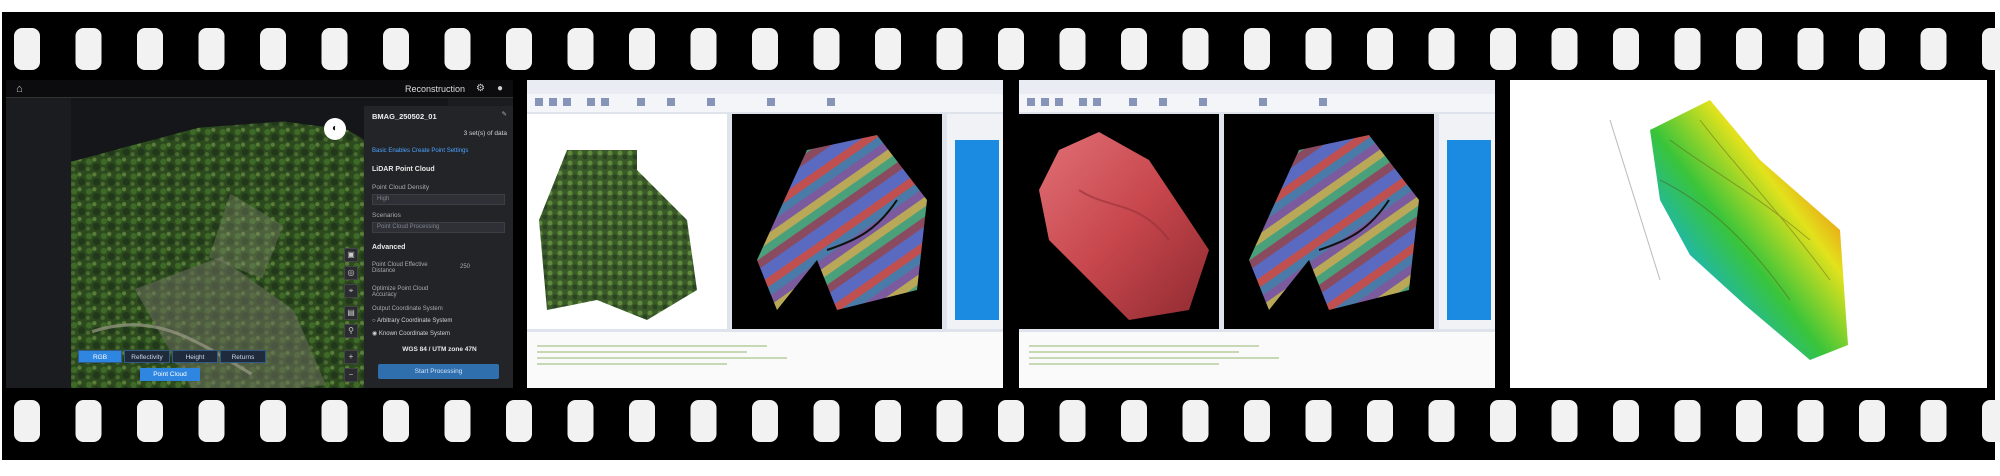 The width and height of the screenshot is (2000, 476). Describe the element at coordinates (438, 227) in the screenshot. I see `scenario-select: Point Cloud Processing` at that location.